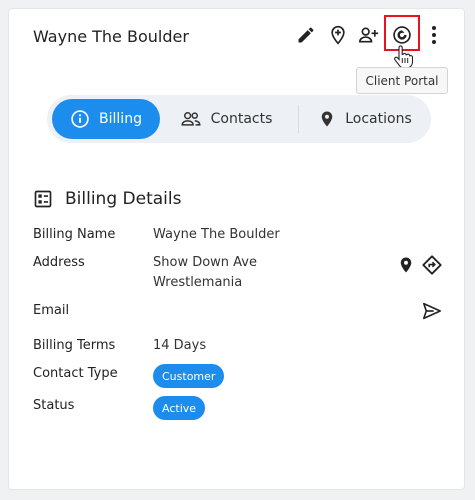  I want to click on tab-contacts-label: Contacts, so click(241, 119).